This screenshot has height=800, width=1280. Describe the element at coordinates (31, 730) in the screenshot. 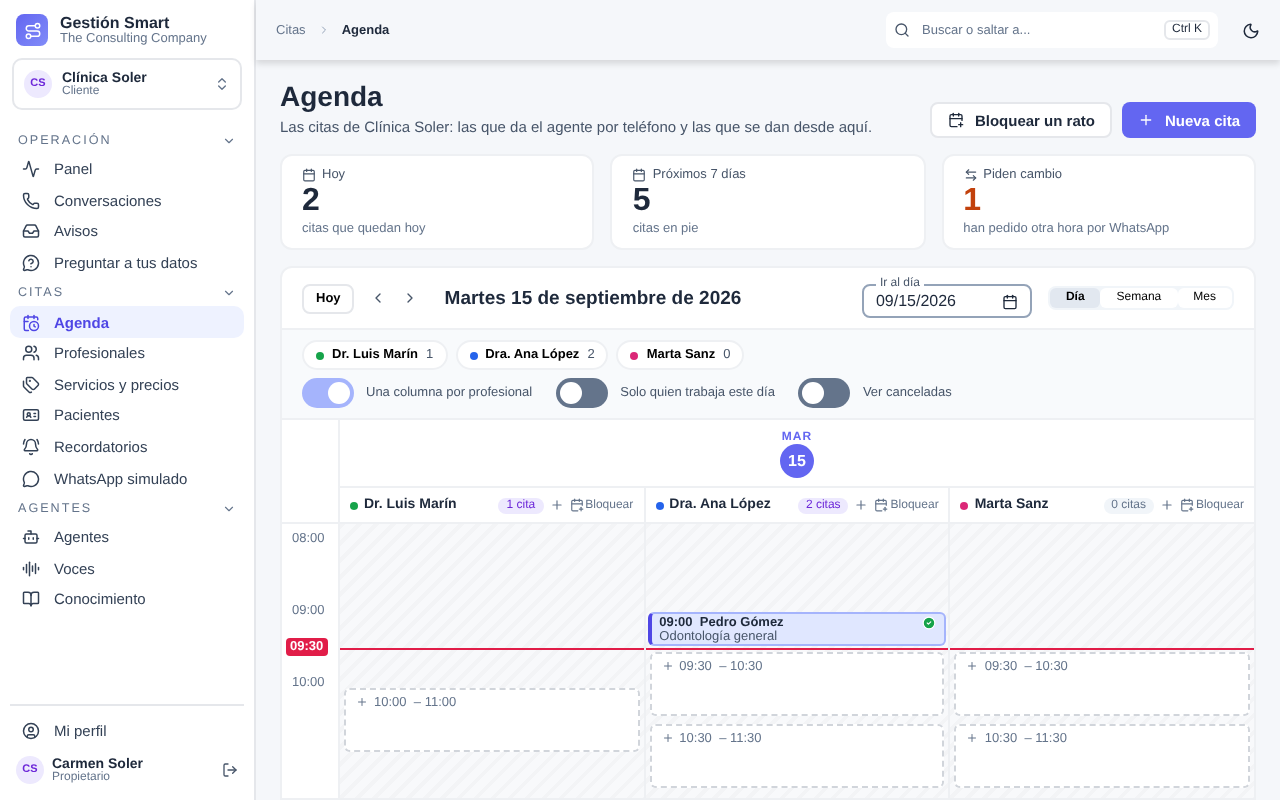

I see `user-icon` at that location.